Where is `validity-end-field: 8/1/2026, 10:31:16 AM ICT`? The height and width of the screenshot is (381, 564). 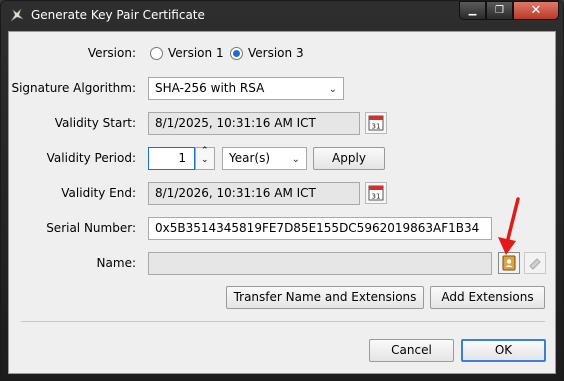
validity-end-field: 8/1/2026, 10:31:16 AM ICT is located at coordinates (254, 193).